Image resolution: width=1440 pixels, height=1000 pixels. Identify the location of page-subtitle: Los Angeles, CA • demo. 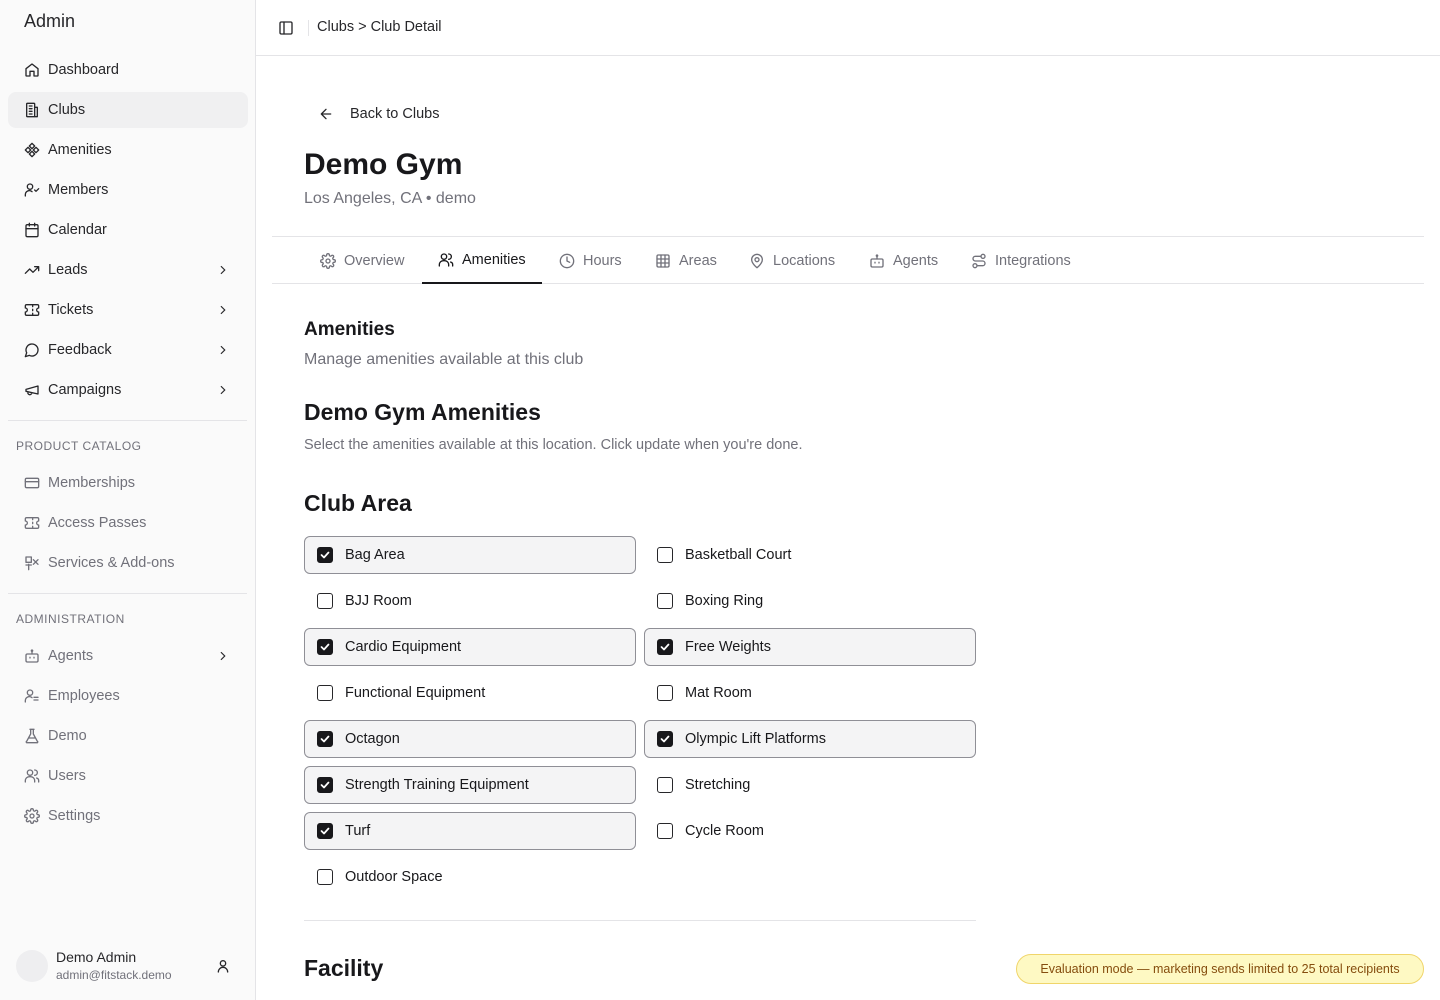
(390, 198).